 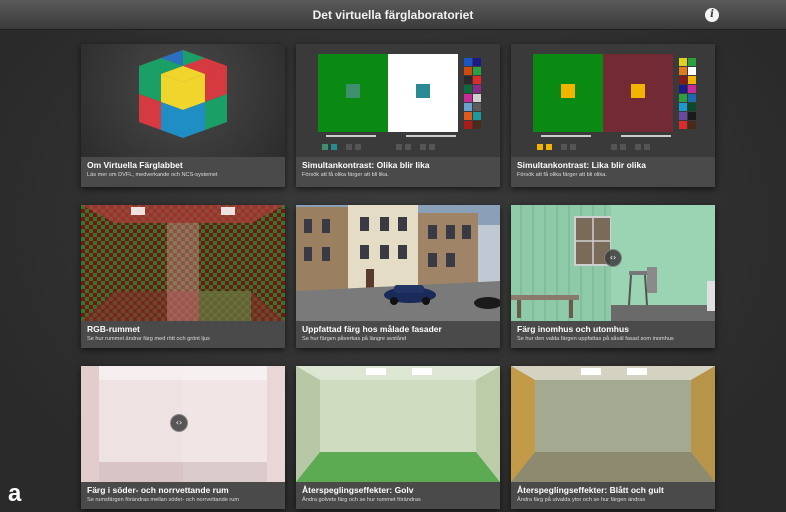 I want to click on green-floor-room-image, so click(x=398, y=424).